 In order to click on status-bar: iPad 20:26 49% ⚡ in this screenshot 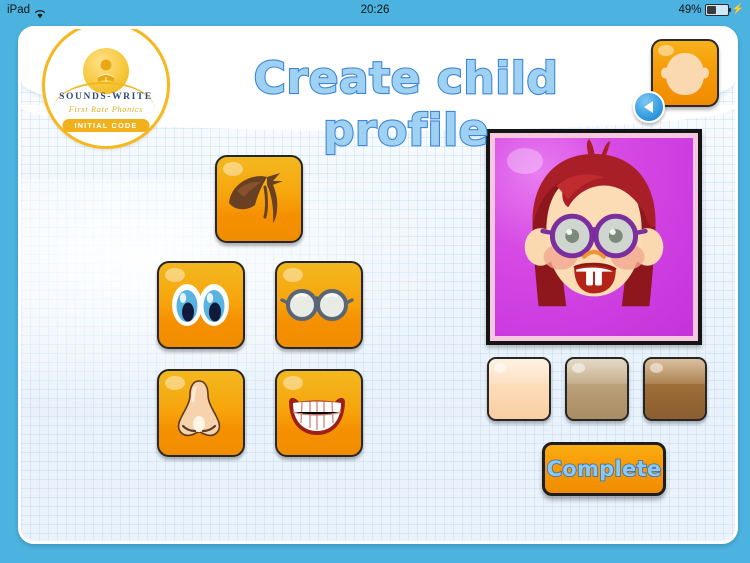, I will do `click(375, 10)`.